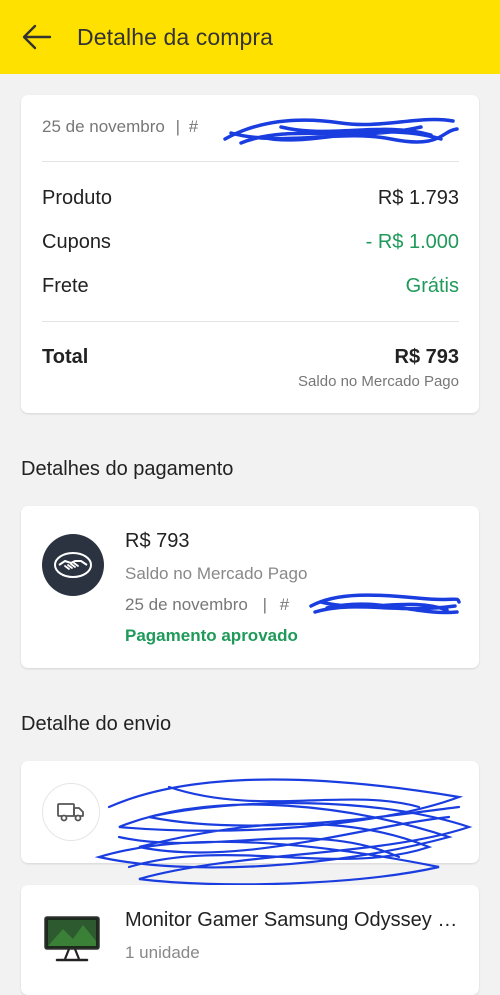 The image size is (500, 995). I want to click on payment-status: Pagamento aprovado, so click(211, 635).